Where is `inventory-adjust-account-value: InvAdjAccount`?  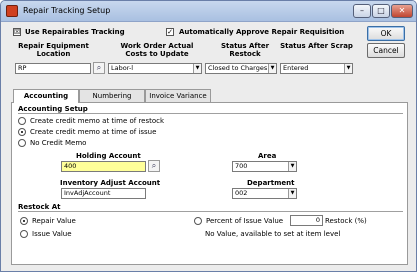
inventory-adjust-account-value: InvAdjAccount is located at coordinates (87, 193).